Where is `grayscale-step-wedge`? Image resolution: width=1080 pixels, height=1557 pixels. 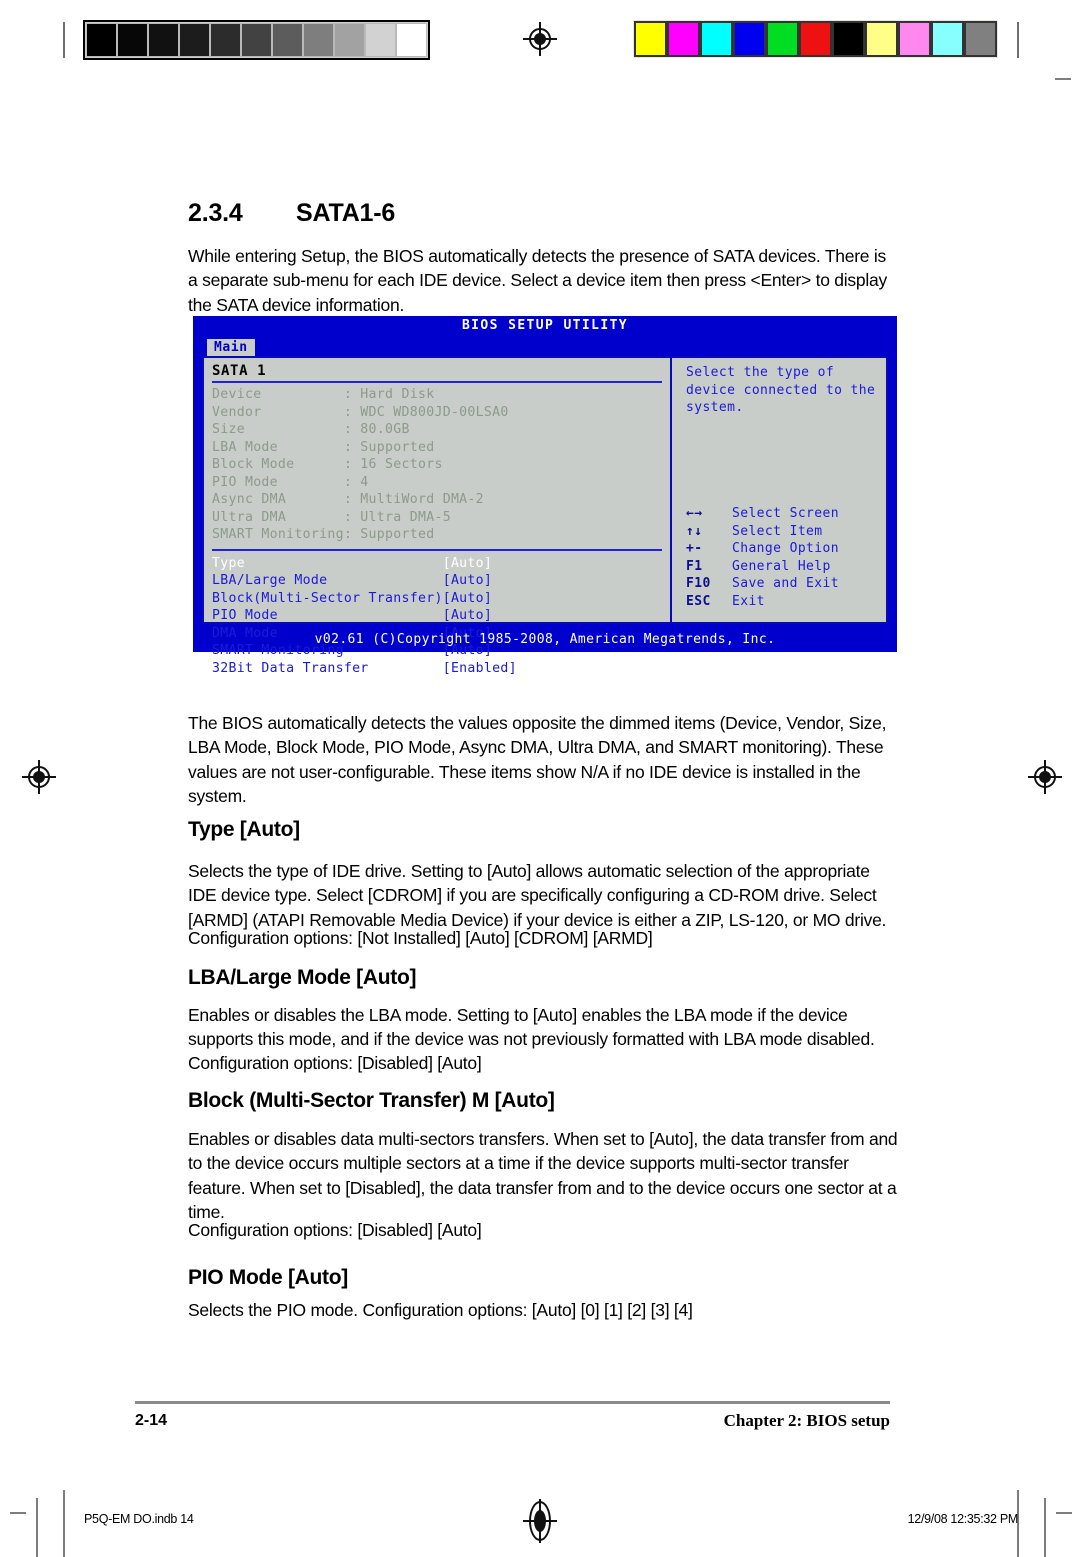 grayscale-step-wedge is located at coordinates (256, 40).